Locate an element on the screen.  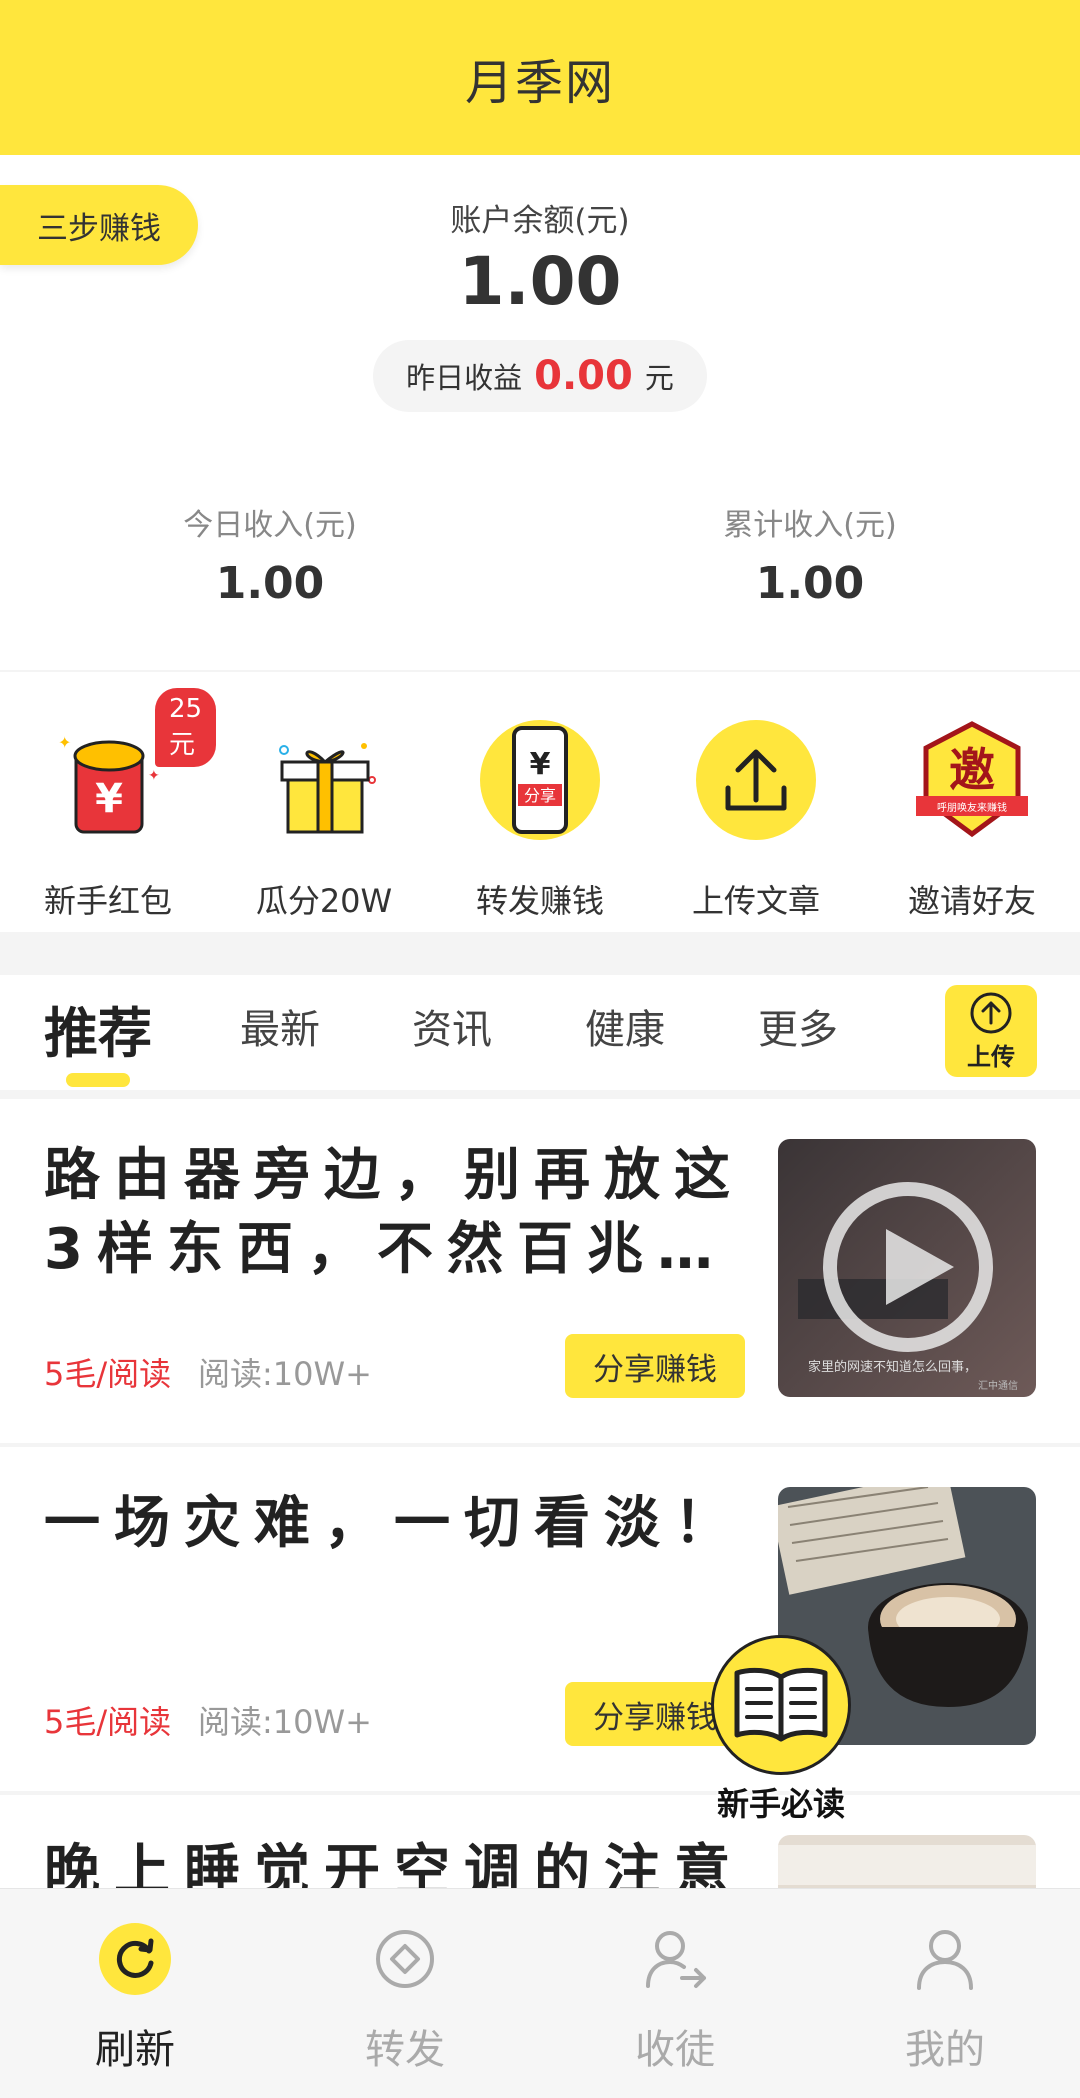
shortcut-share-20w: 瓜分20W is located at coordinates (324, 802).